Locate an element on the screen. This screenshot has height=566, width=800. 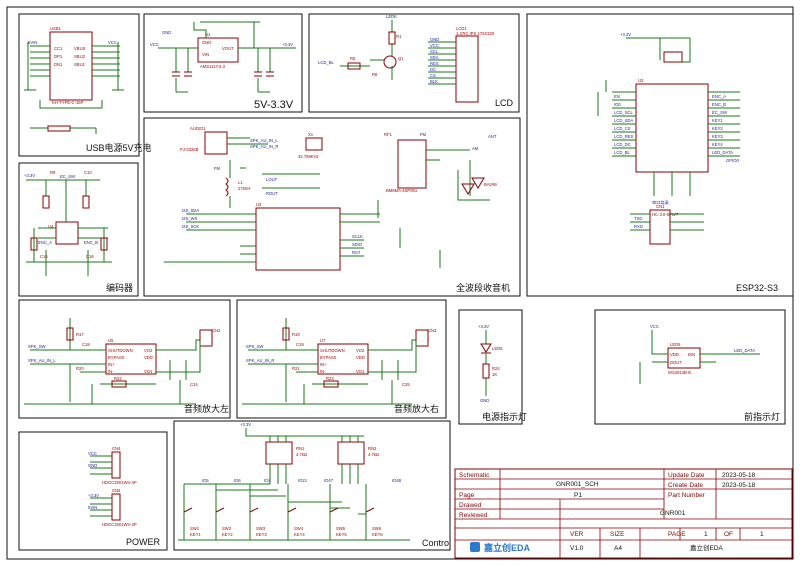
lcd-q1-label: Q1 is located at coordinates (401, 58).